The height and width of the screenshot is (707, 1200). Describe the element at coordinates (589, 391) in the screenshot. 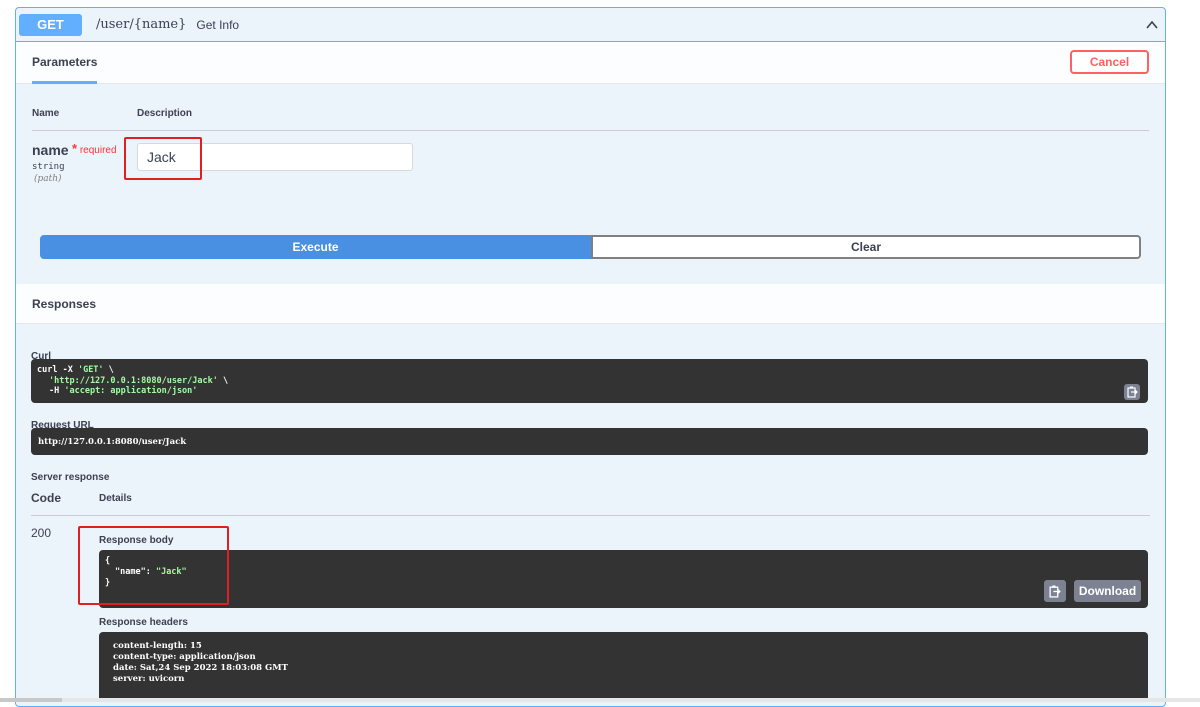

I see `curl-line-3: -H 'accept: application/json'` at that location.